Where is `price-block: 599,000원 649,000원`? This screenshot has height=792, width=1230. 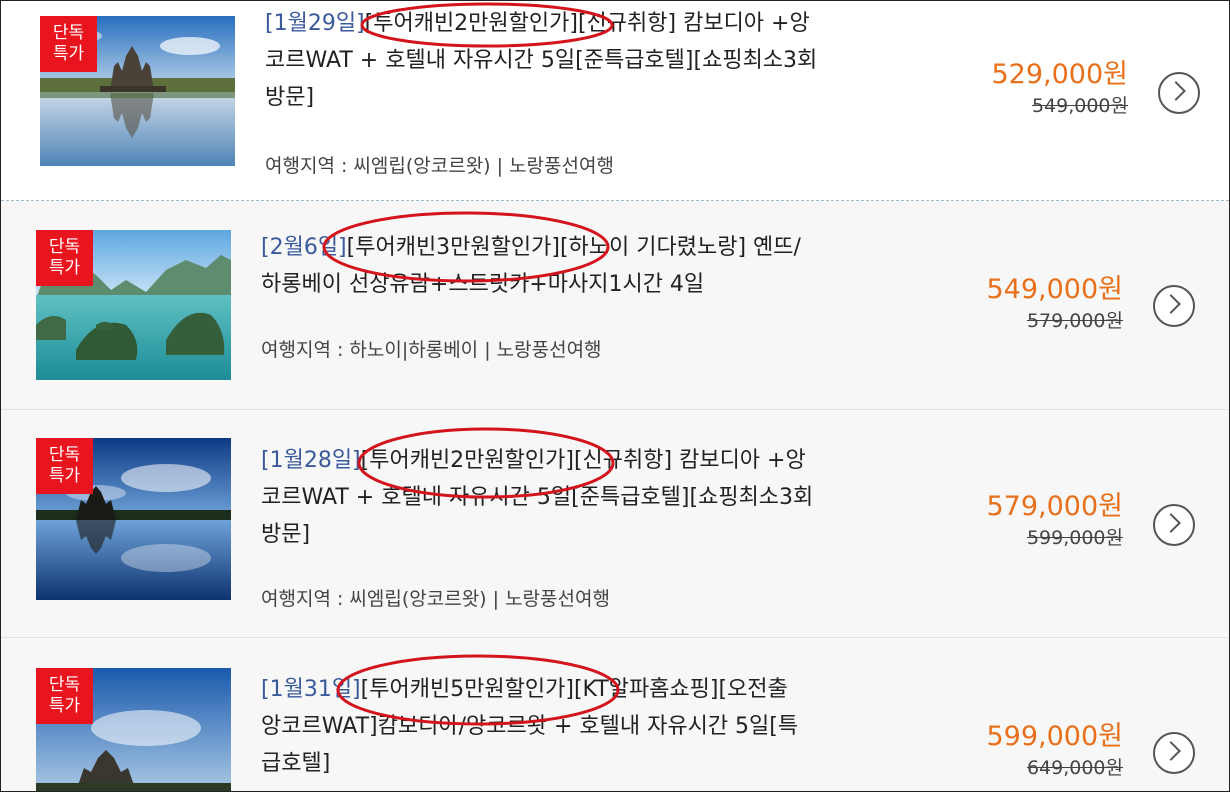 price-block: 599,000원 649,000원 is located at coordinates (1043, 751).